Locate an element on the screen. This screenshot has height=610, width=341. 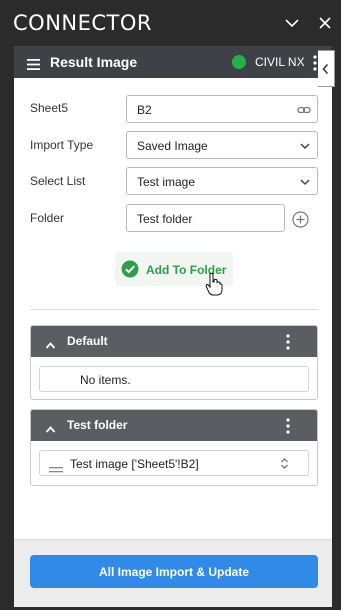
panel-footer: All Image Import & Update is located at coordinates (173, 573).